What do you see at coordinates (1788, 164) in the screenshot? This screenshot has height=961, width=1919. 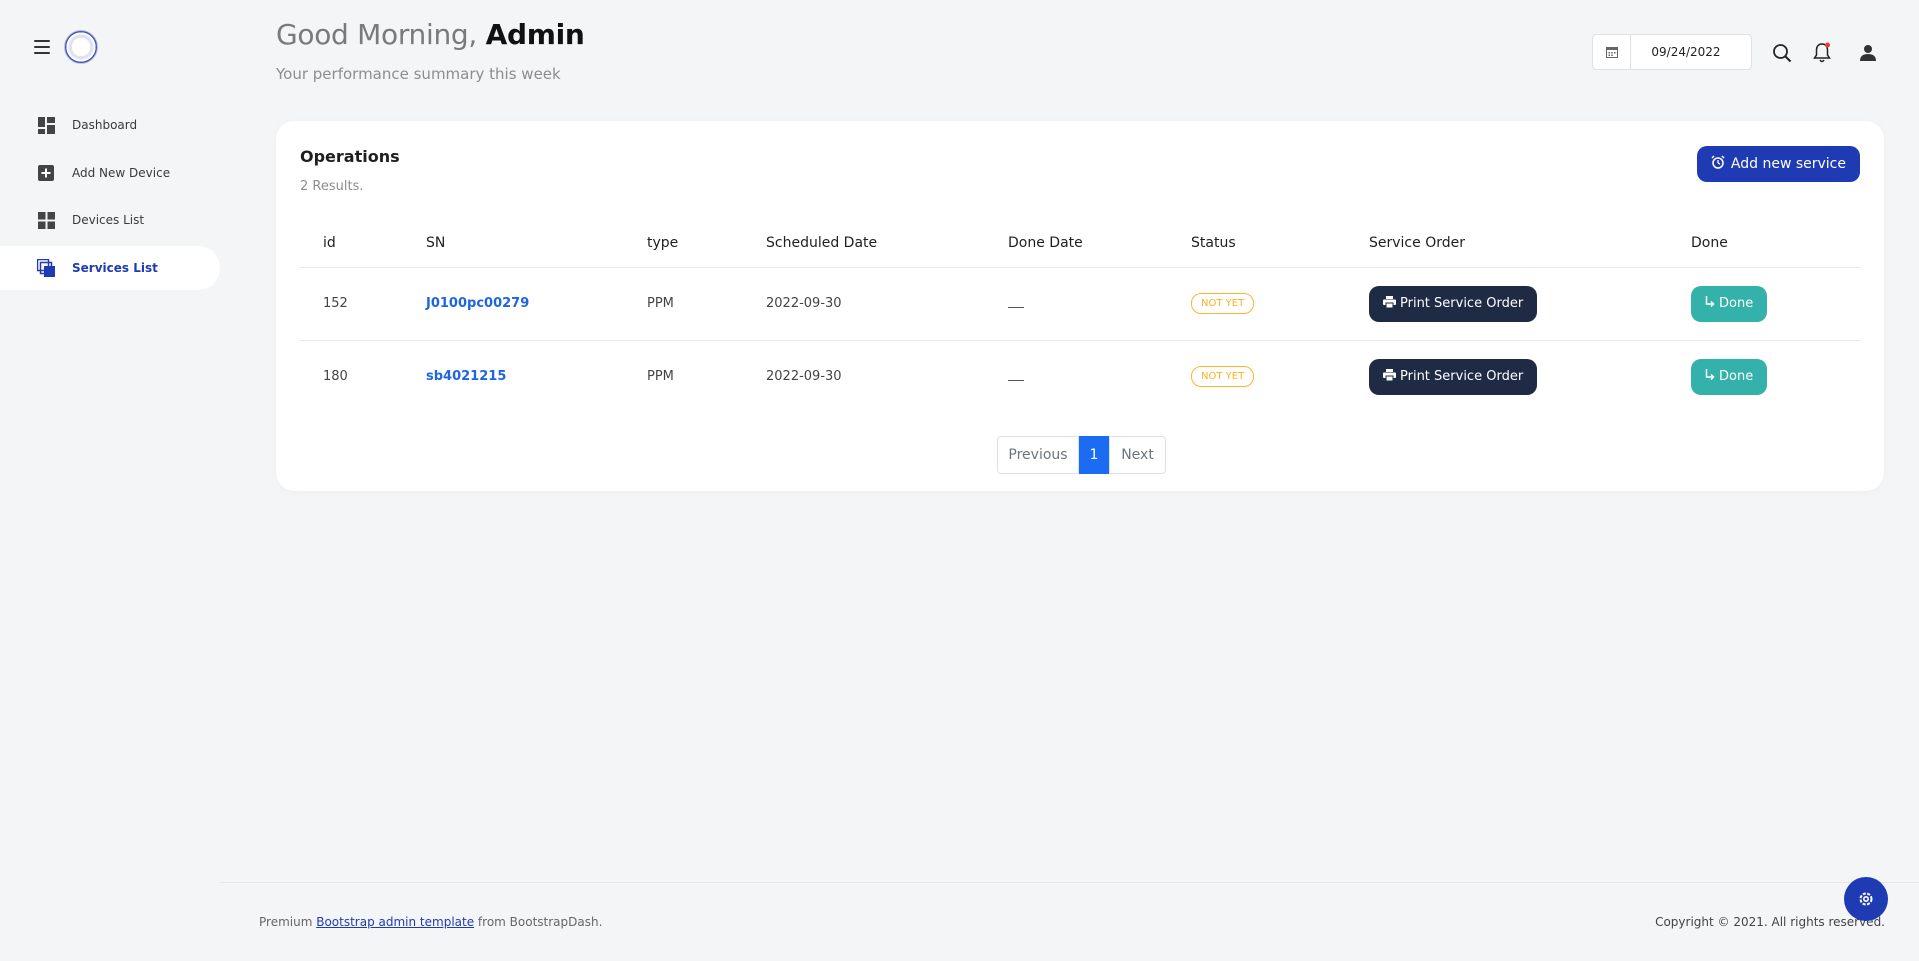 I see `add-new-service-label: Add new service` at bounding box center [1788, 164].